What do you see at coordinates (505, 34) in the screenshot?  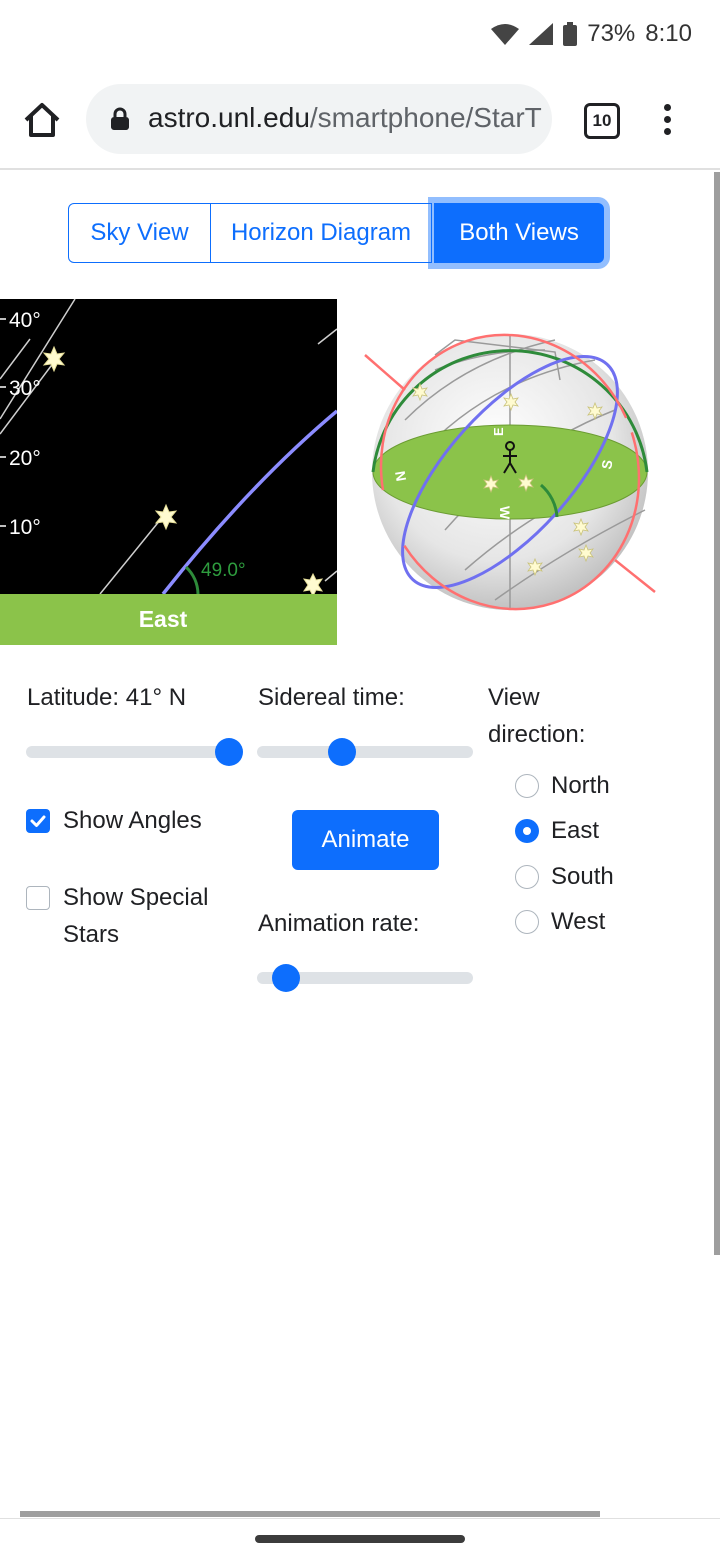 I see `wifi-icon` at bounding box center [505, 34].